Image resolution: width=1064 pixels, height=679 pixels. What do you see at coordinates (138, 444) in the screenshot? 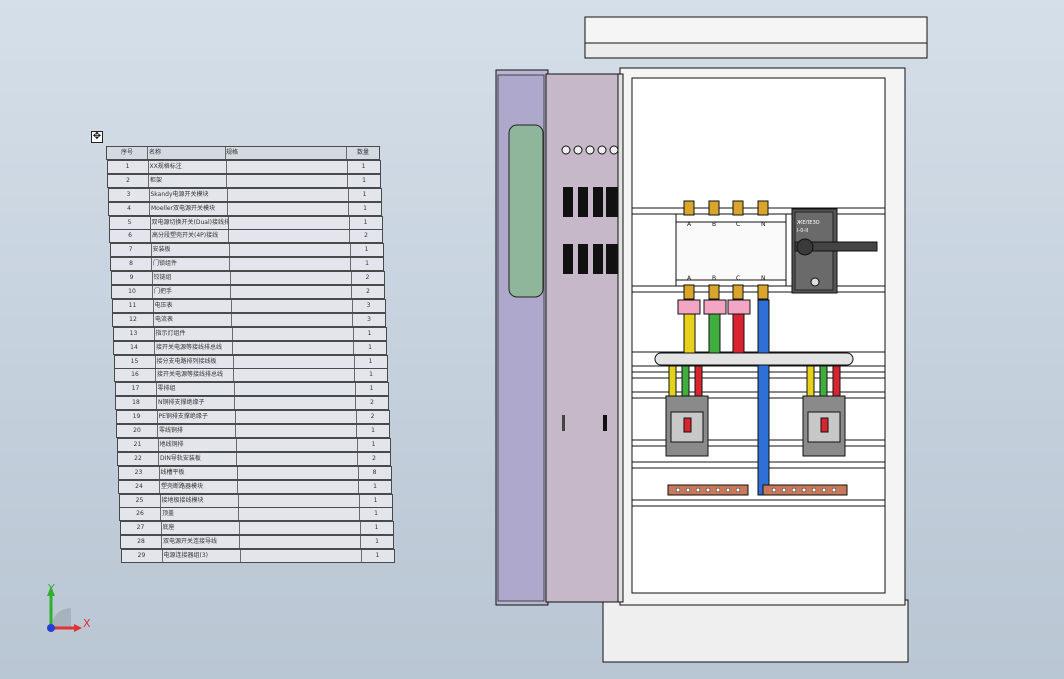
I see `bom-cell-no: 21` at bounding box center [138, 444].